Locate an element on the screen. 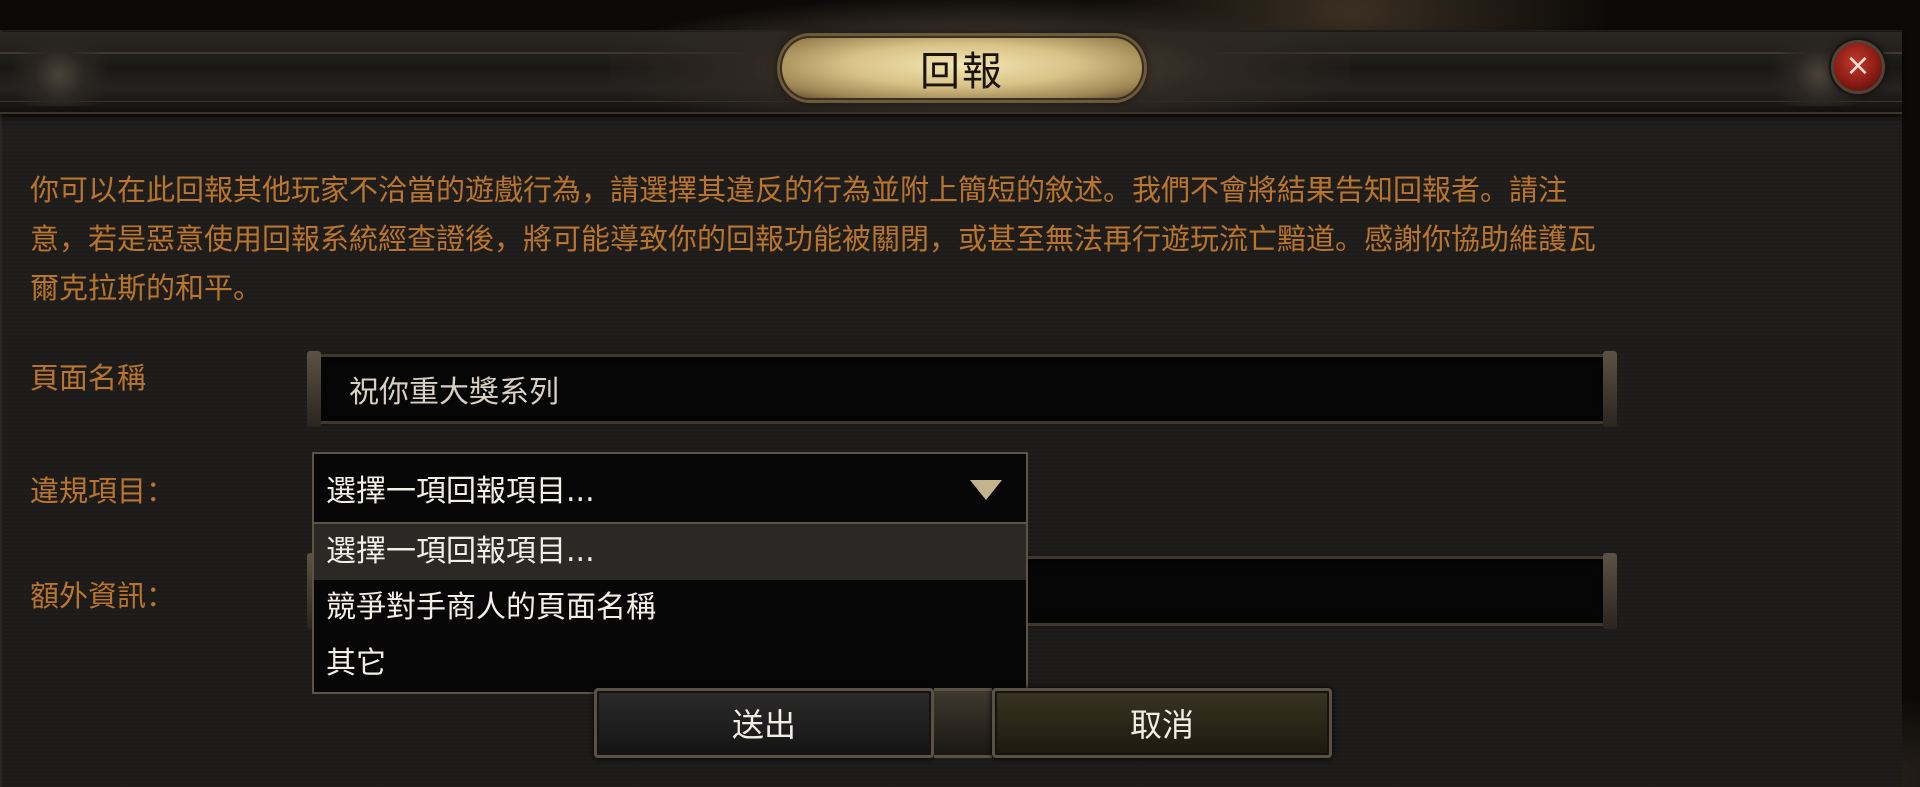 The height and width of the screenshot is (787, 1920). violation-label: 違規項目： is located at coordinates (103, 491).